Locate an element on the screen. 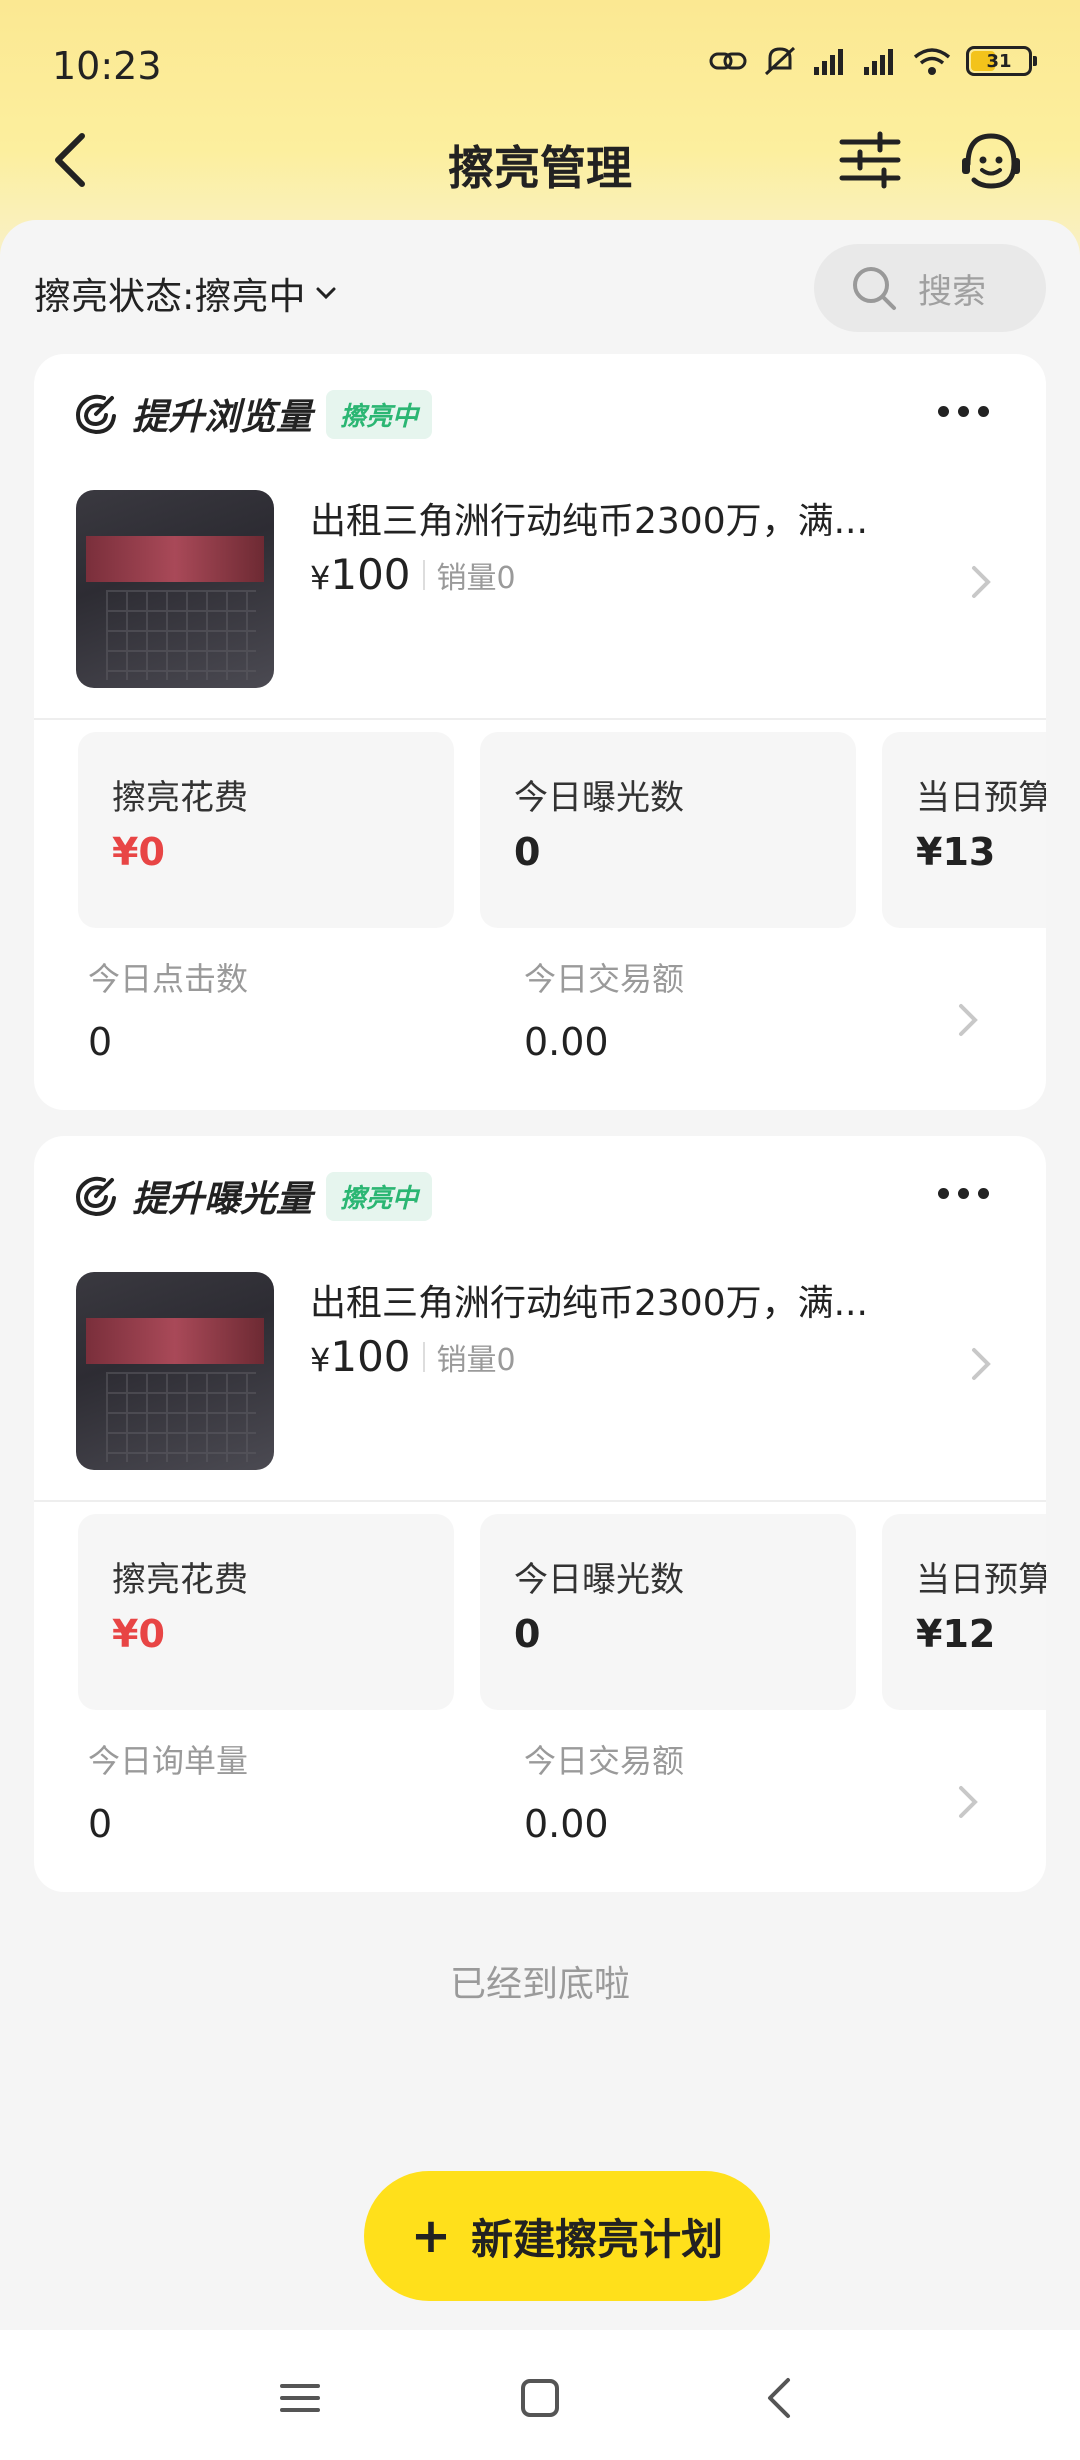 This screenshot has height=2460, width=1080. battery-icon: 31 is located at coordinates (1001, 61).